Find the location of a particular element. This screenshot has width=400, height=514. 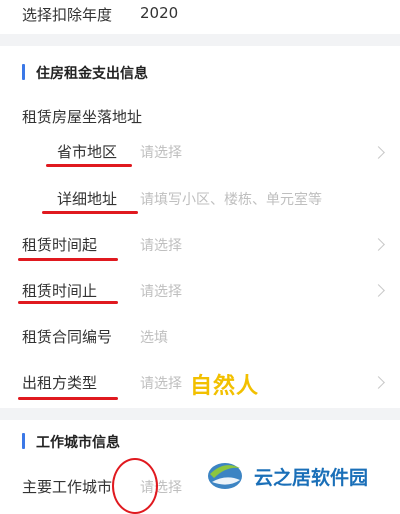

watermark-logo-icon is located at coordinates (225, 476).